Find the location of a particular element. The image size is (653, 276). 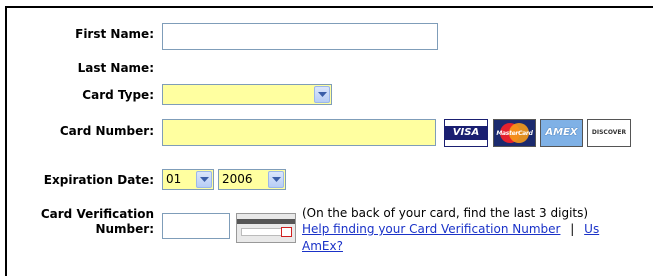

expiration-year-select: 2006 is located at coordinates (252, 179).